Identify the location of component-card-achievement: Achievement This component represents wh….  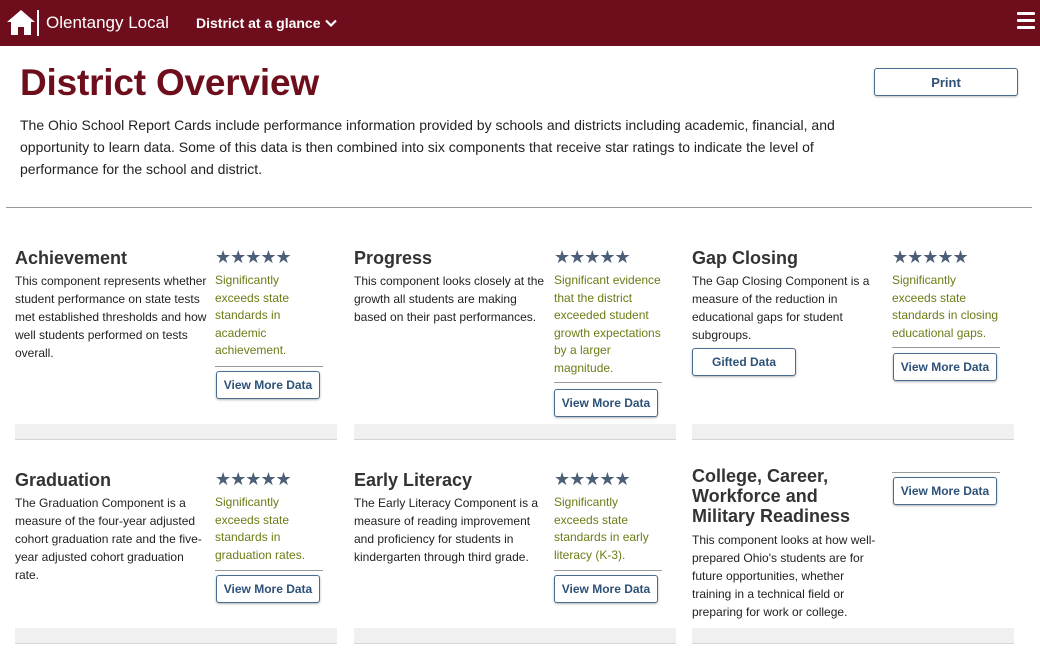
(176, 344).